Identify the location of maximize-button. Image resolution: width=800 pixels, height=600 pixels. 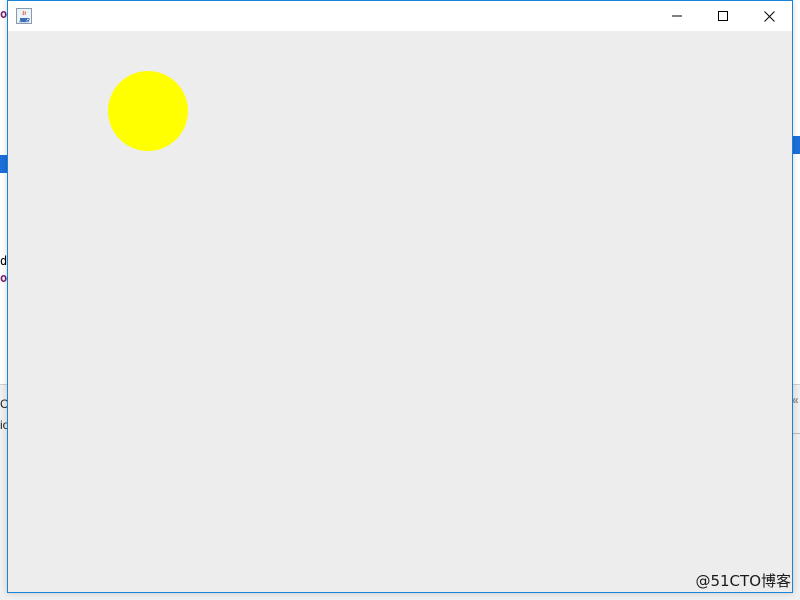
(723, 16).